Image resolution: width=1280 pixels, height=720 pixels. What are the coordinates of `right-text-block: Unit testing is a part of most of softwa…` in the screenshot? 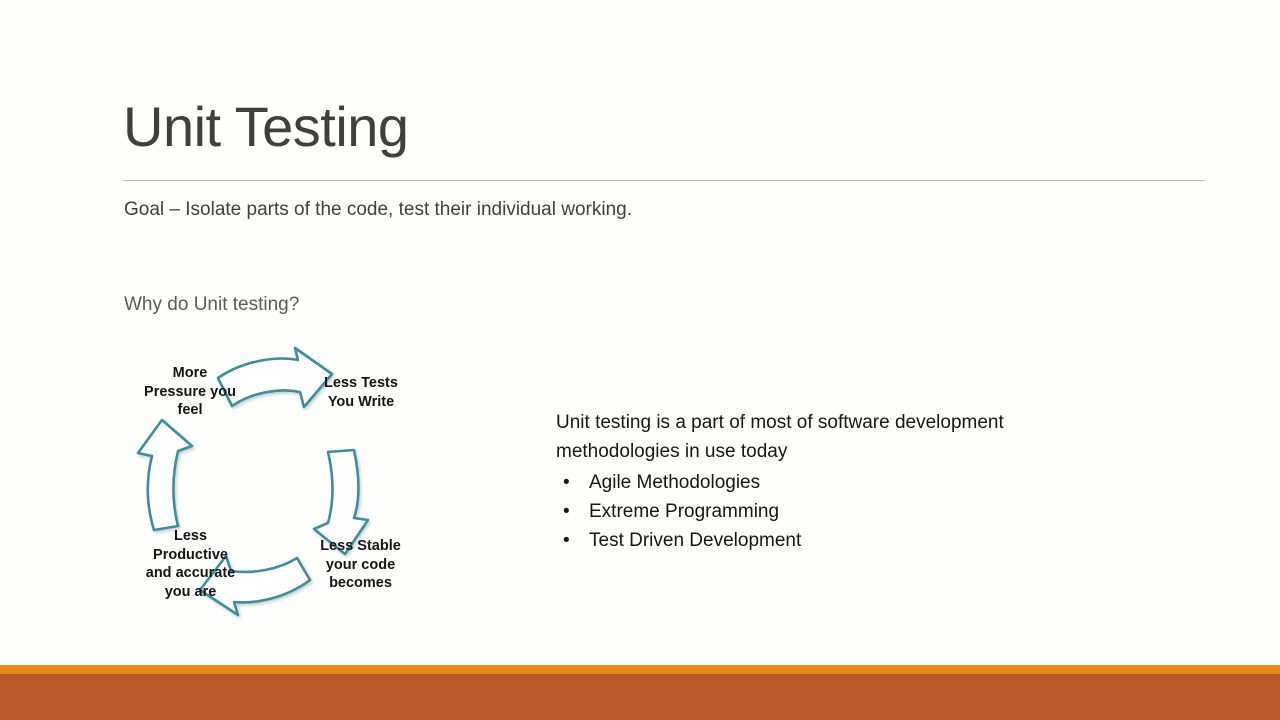 It's located at (836, 482).